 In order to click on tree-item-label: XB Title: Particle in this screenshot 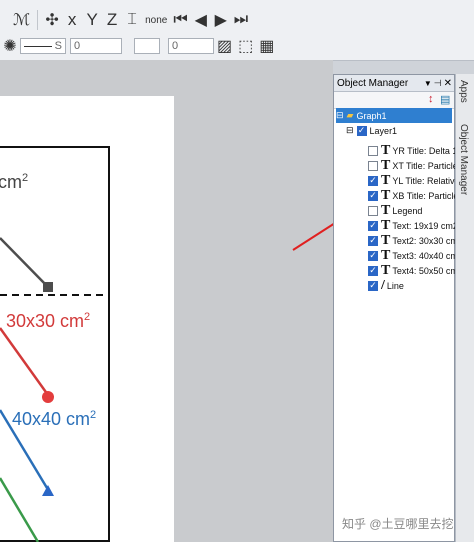, I will do `click(425, 195)`.